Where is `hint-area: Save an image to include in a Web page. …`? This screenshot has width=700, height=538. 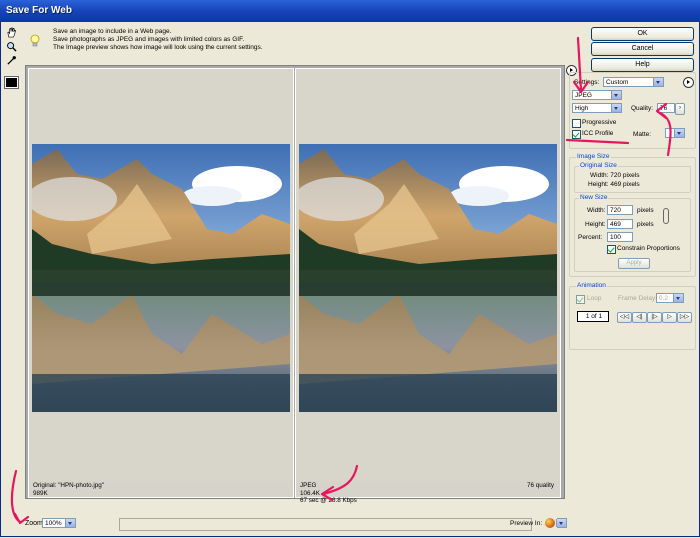 hint-area: Save an image to include in a Web page. … is located at coordinates (293, 42).